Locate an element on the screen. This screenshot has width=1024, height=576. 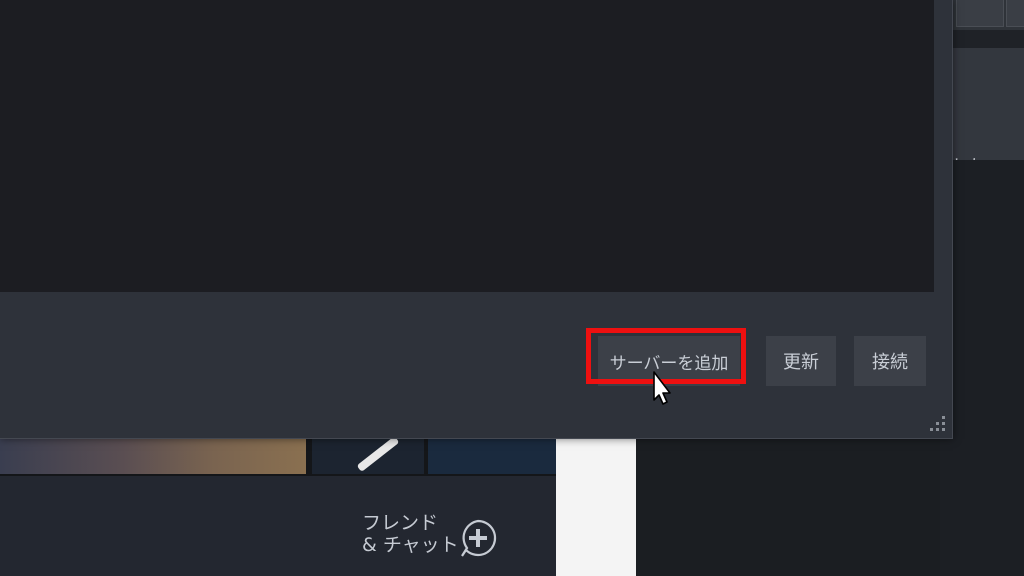
resize-grip-icon is located at coordinates (936, 422).